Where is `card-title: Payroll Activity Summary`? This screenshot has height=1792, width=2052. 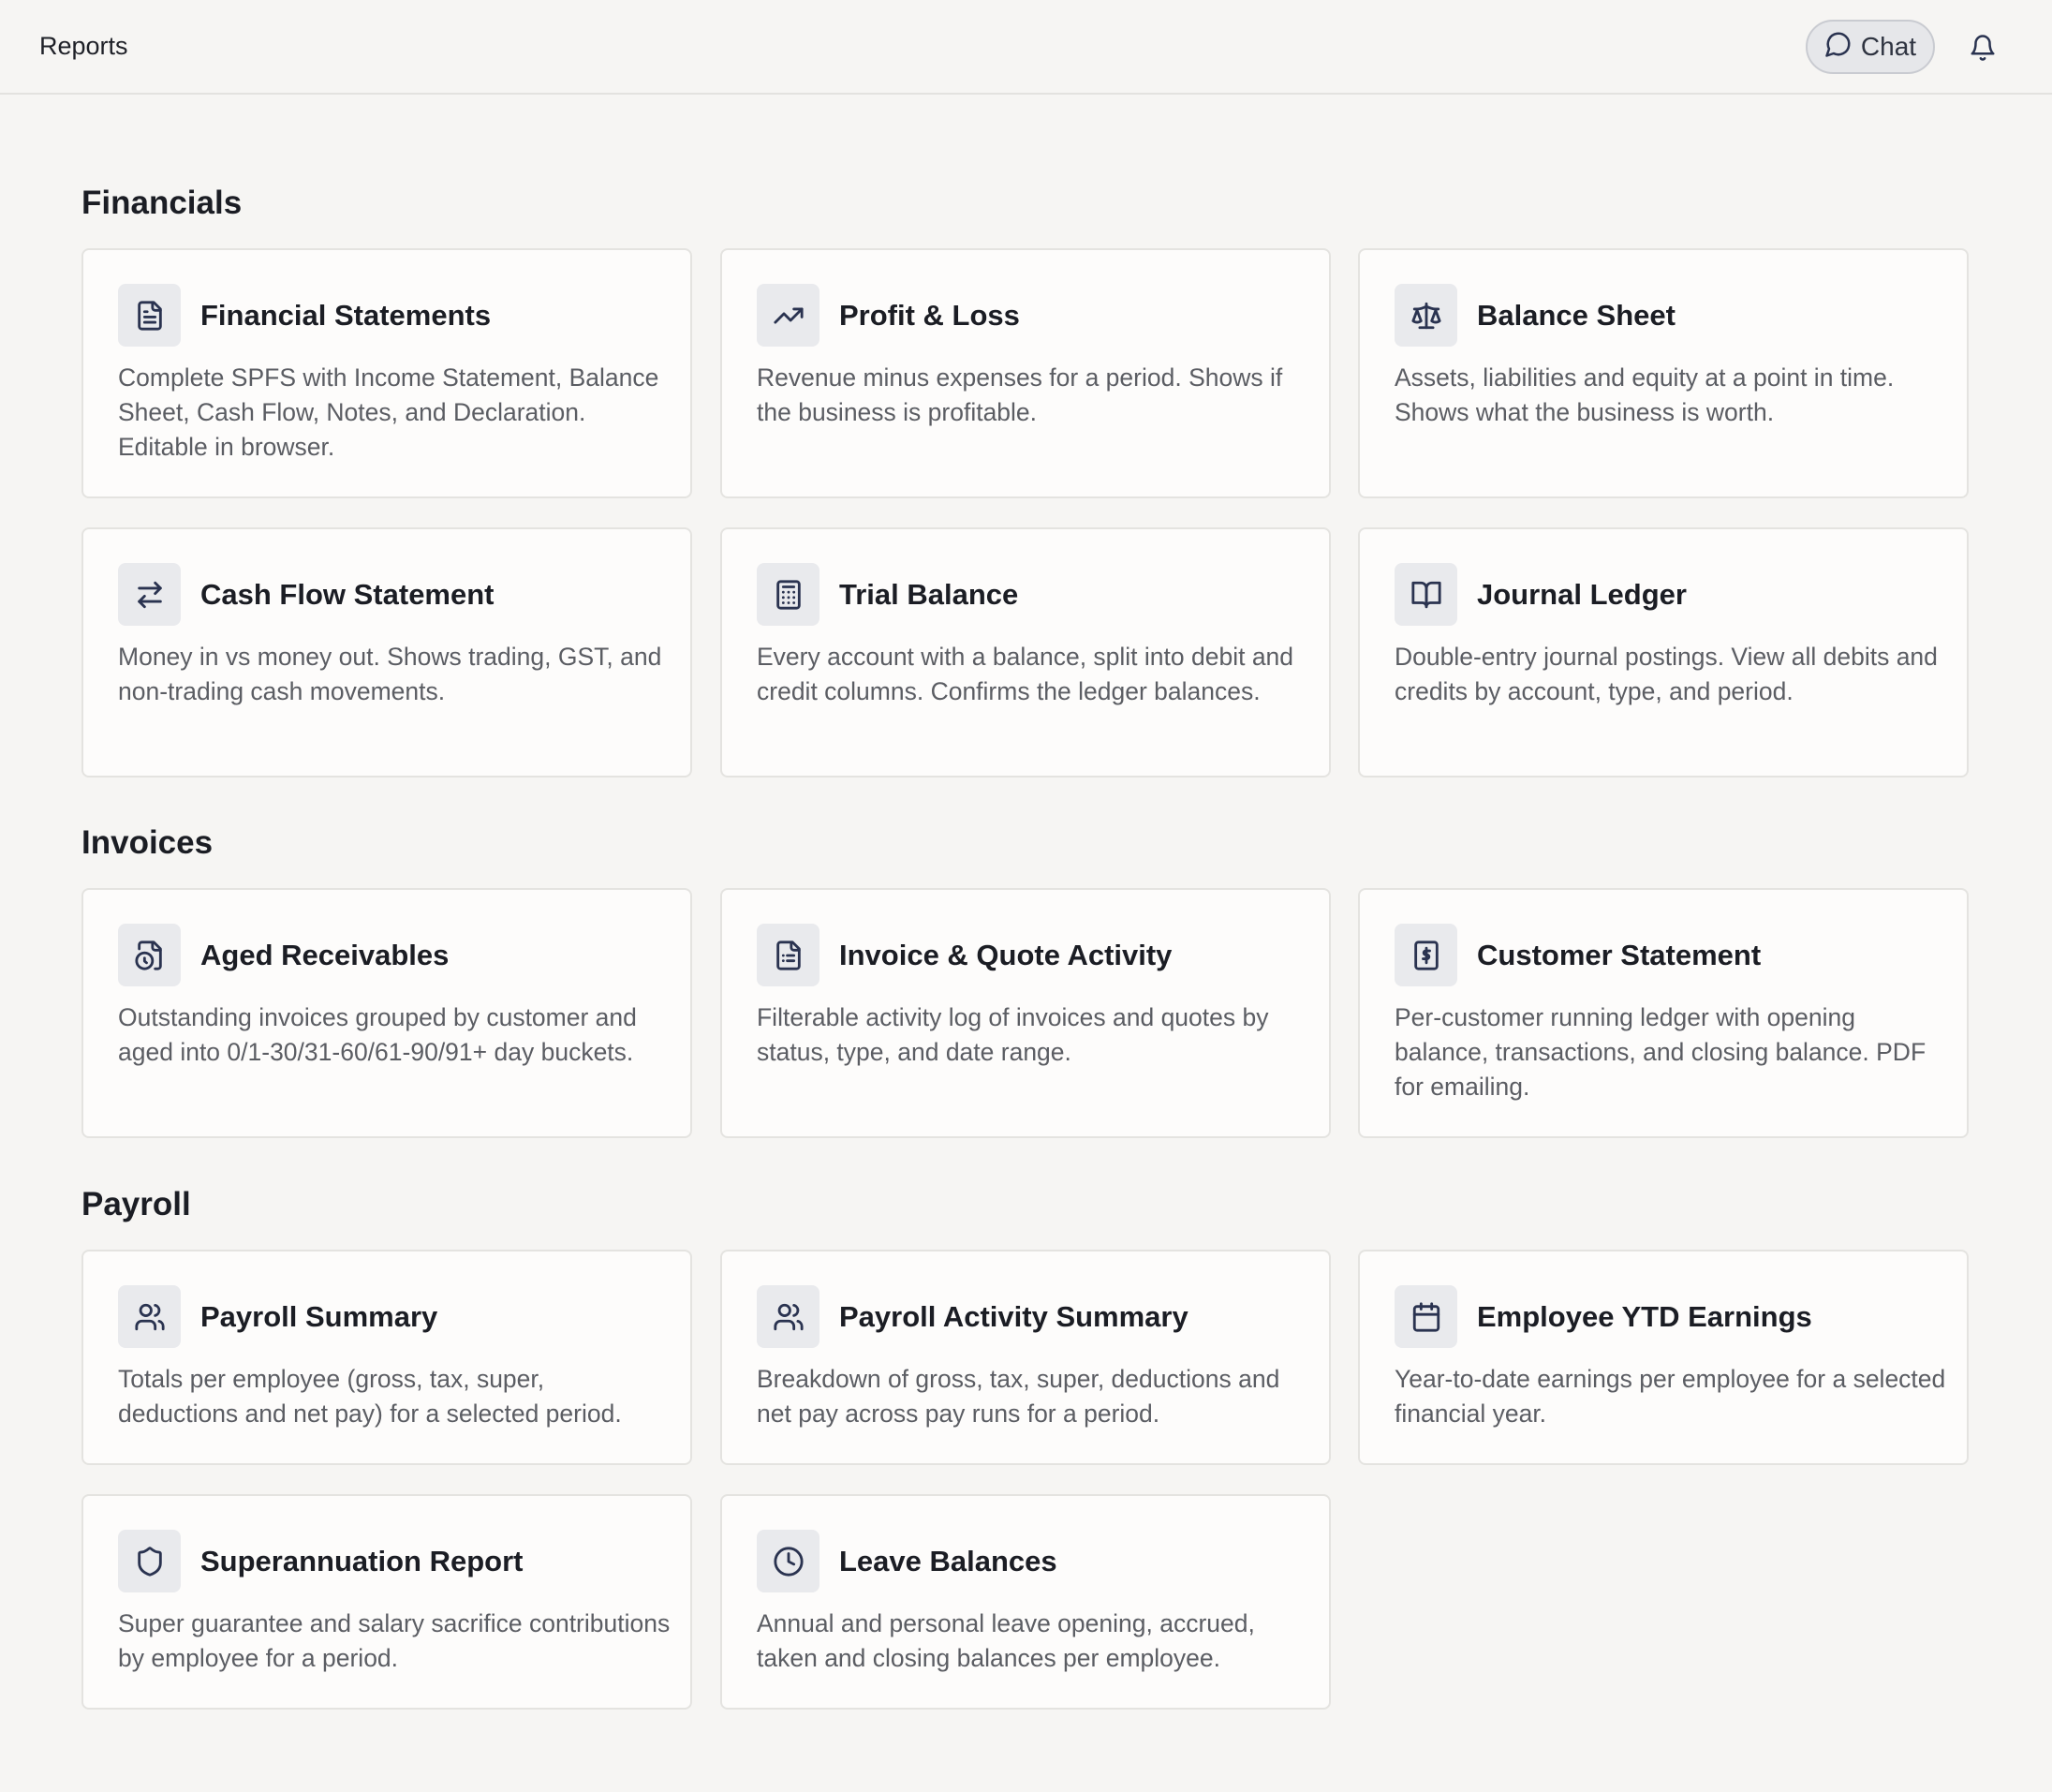 card-title: Payroll Activity Summary is located at coordinates (1013, 1316).